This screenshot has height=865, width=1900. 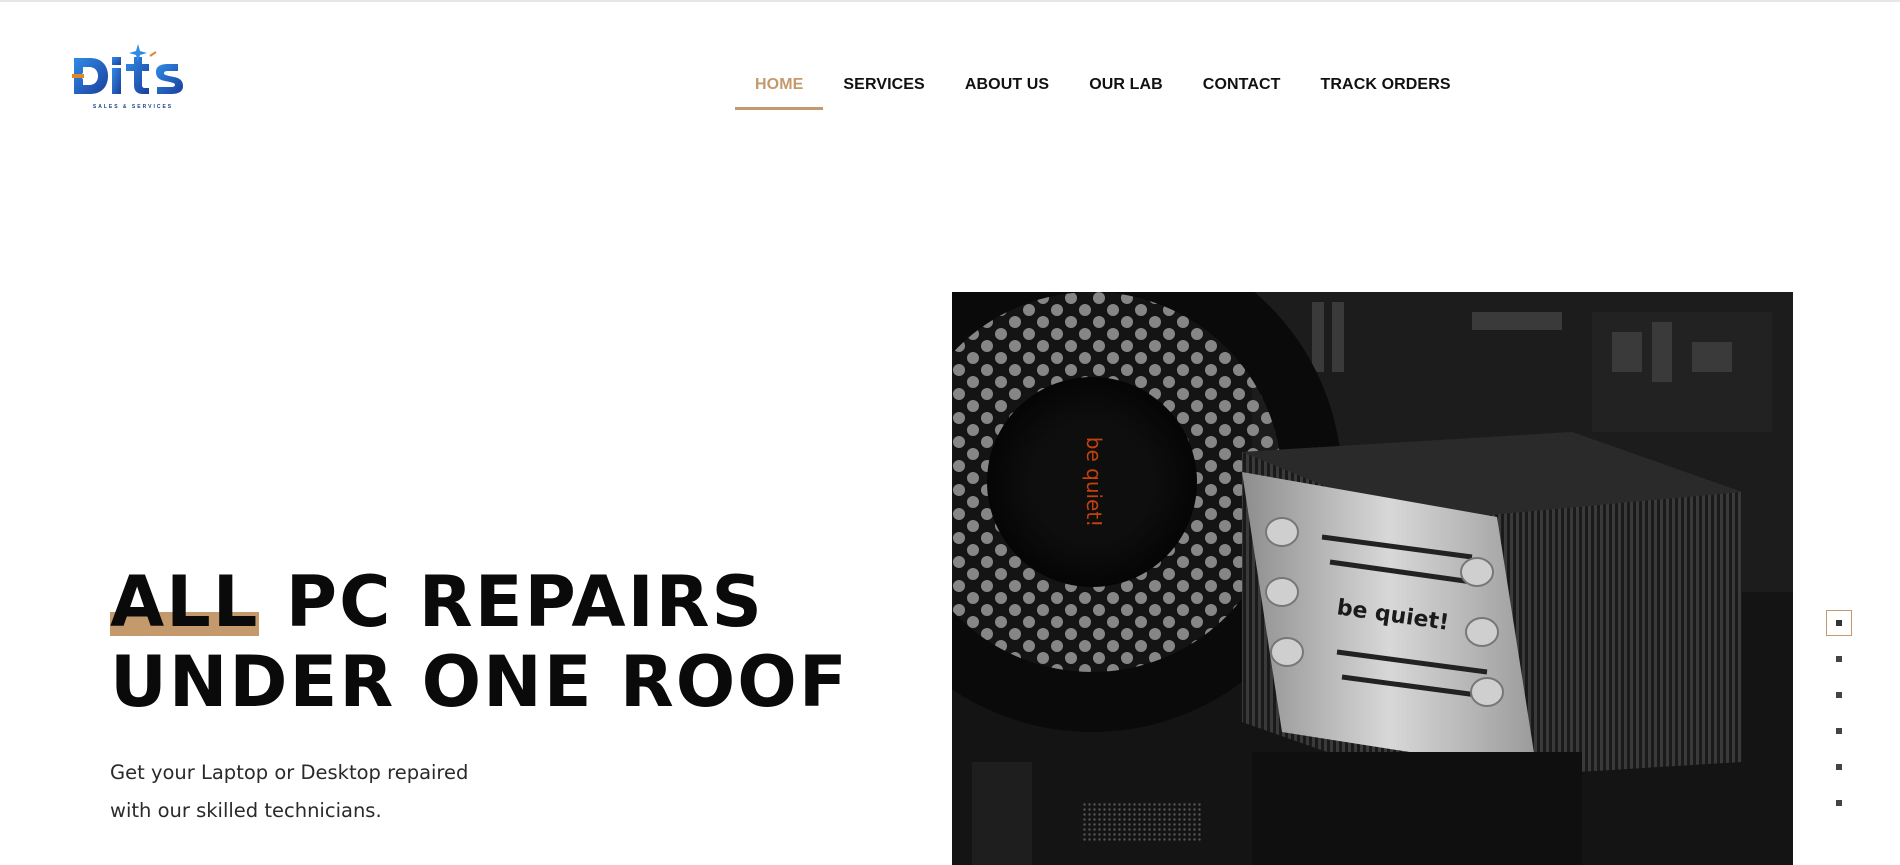 I want to click on hero-title: ALL PC REPAIRS UNDER ONE ROOF, so click(x=530, y=642).